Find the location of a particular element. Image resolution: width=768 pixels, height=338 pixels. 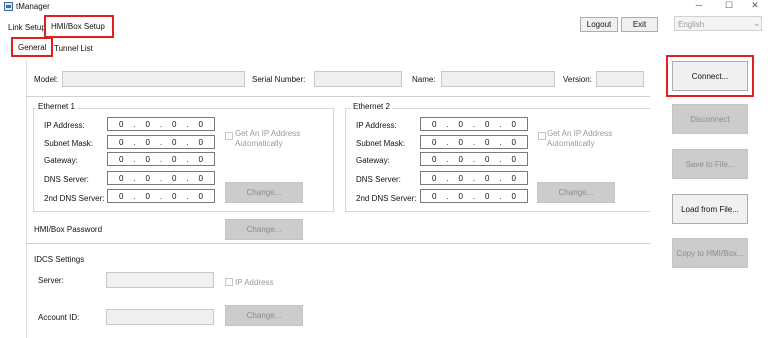

eth1-dns2-field: 0. 0. 0. 0 is located at coordinates (161, 196).